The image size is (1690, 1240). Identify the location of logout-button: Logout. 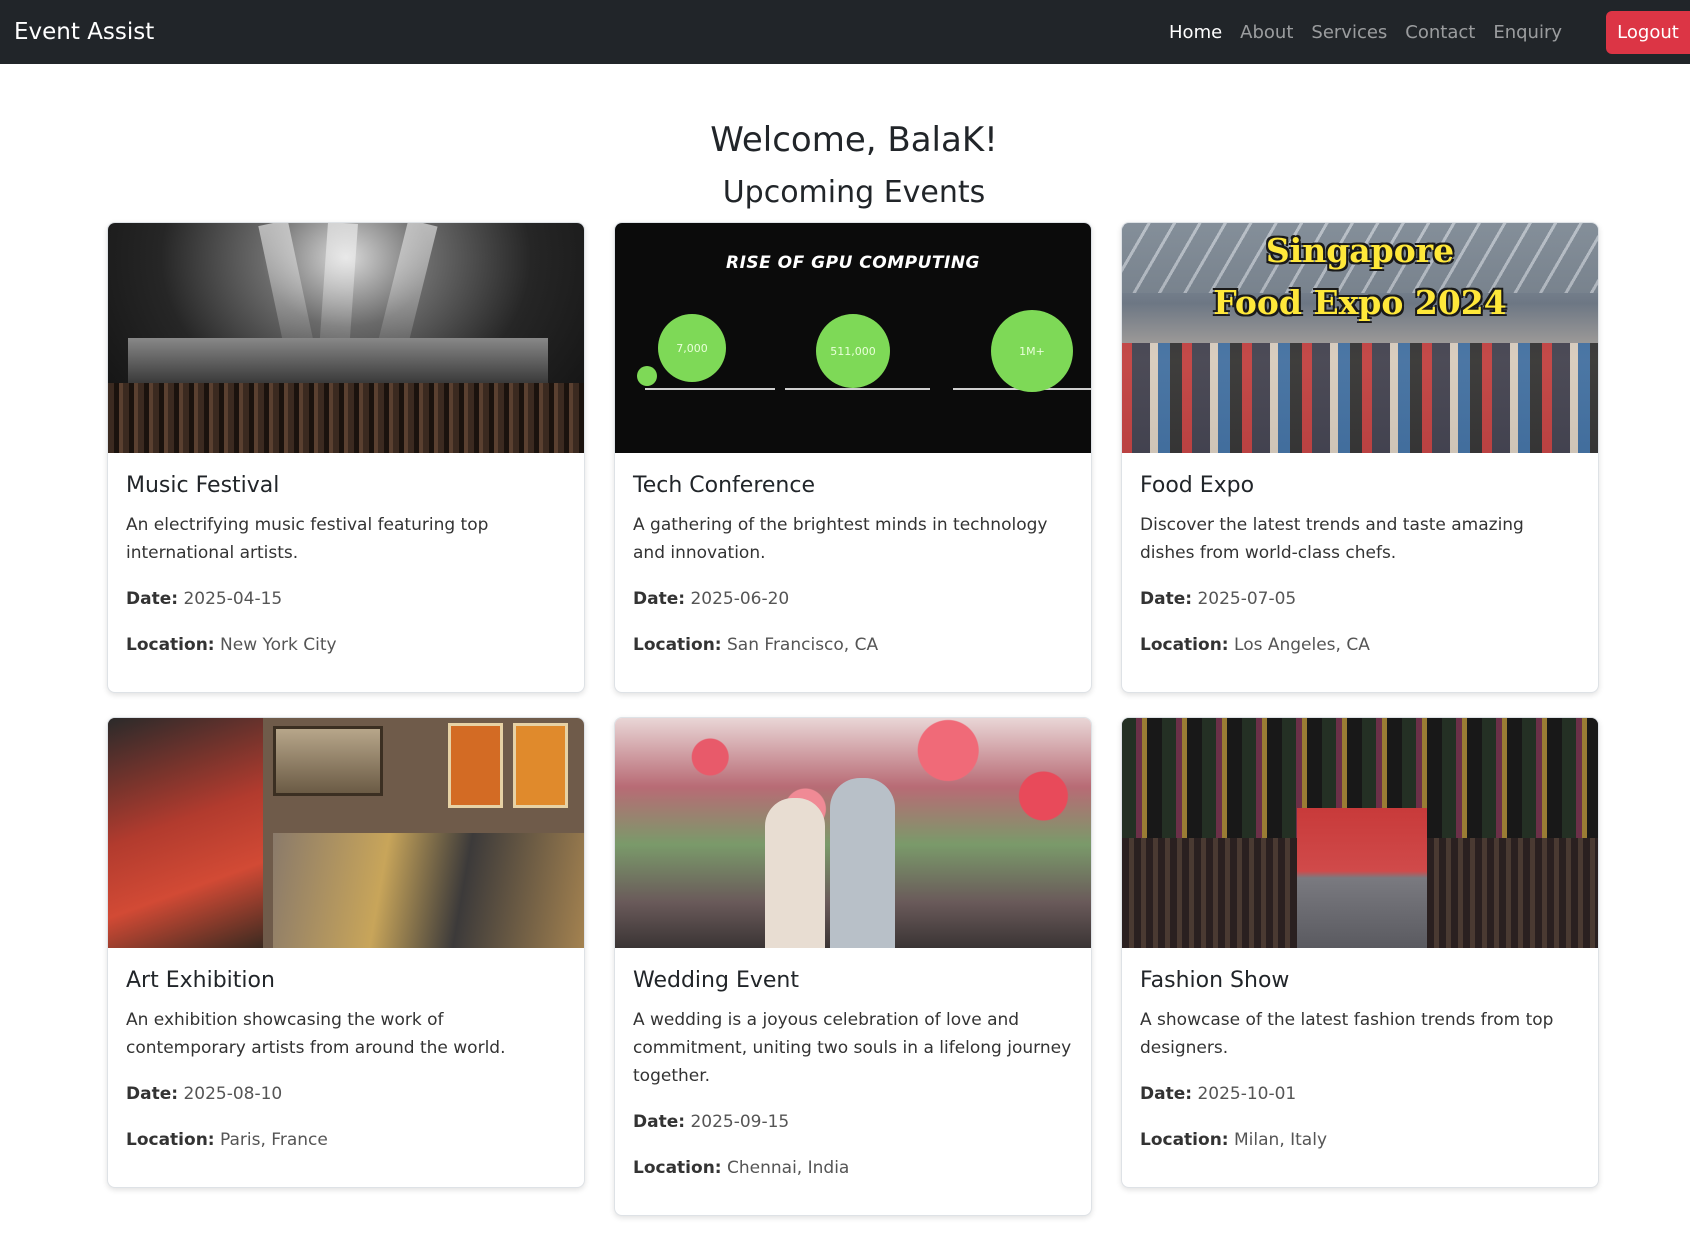
(1648, 32).